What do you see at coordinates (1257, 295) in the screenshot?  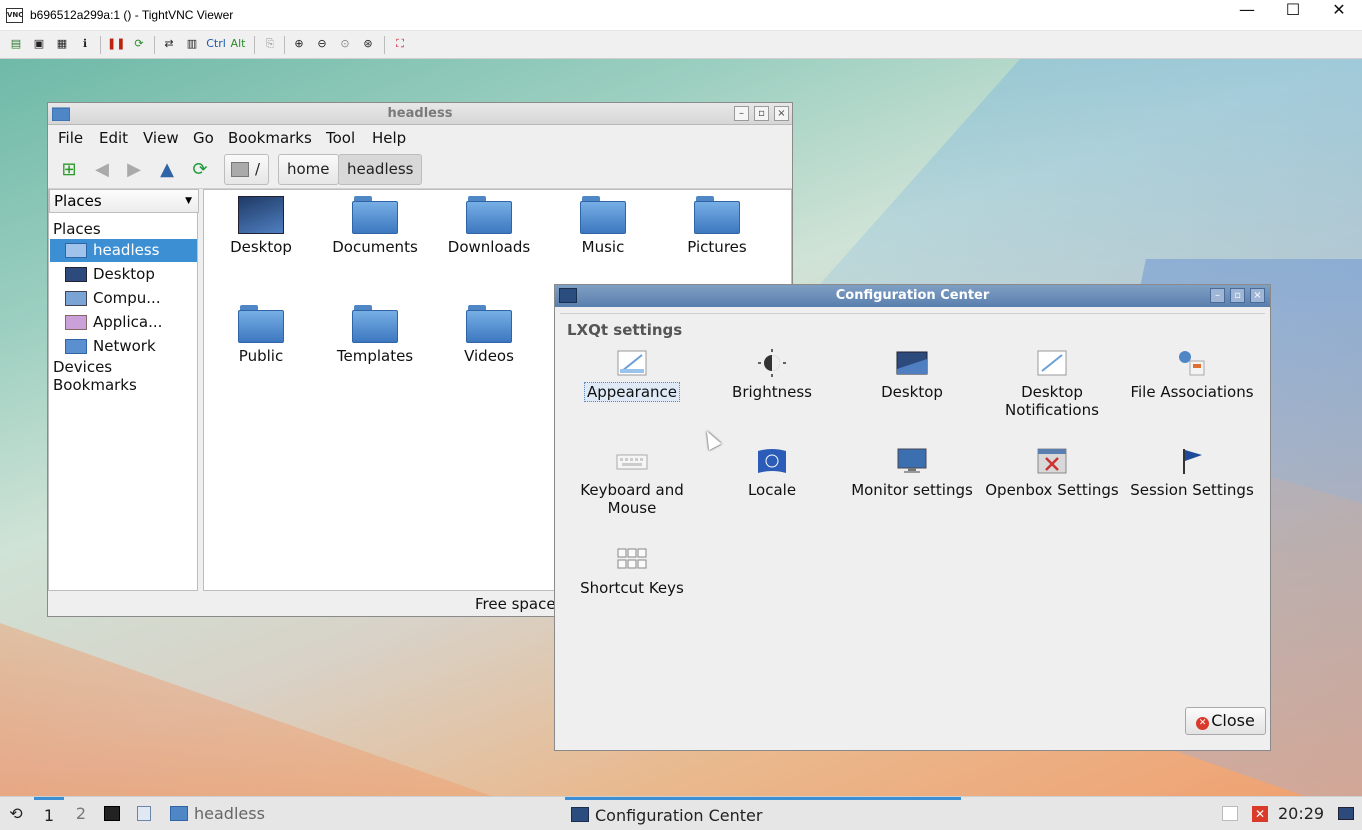 I see `cc-close-window-button: ×` at bounding box center [1257, 295].